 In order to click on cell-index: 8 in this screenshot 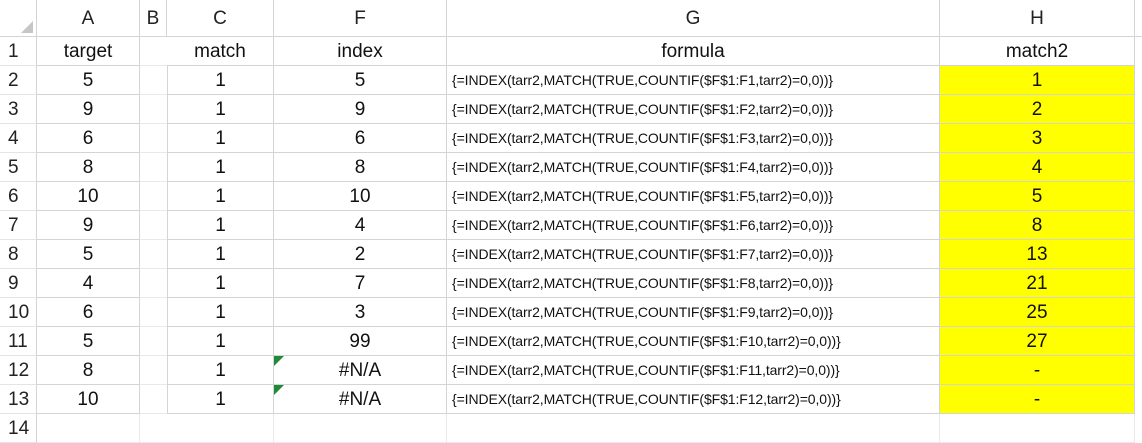, I will do `click(360, 167)`.